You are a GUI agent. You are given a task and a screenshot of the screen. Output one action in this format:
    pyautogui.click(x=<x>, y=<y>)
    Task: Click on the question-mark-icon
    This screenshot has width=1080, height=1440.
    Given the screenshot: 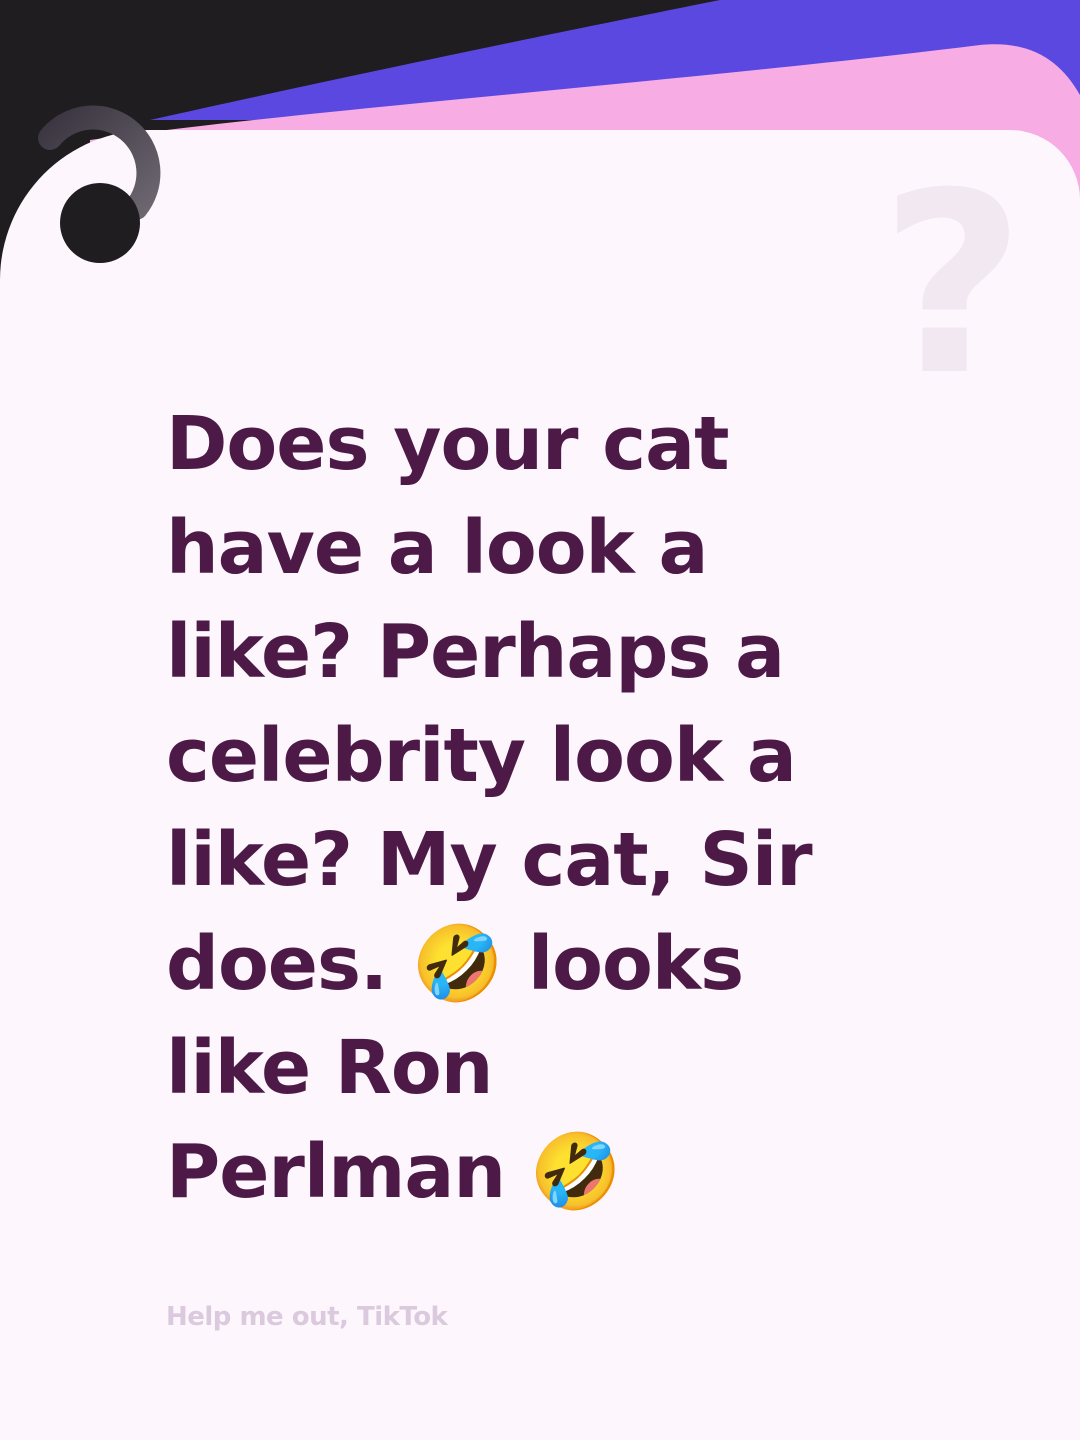 What is the action you would take?
    pyautogui.click(x=99, y=184)
    